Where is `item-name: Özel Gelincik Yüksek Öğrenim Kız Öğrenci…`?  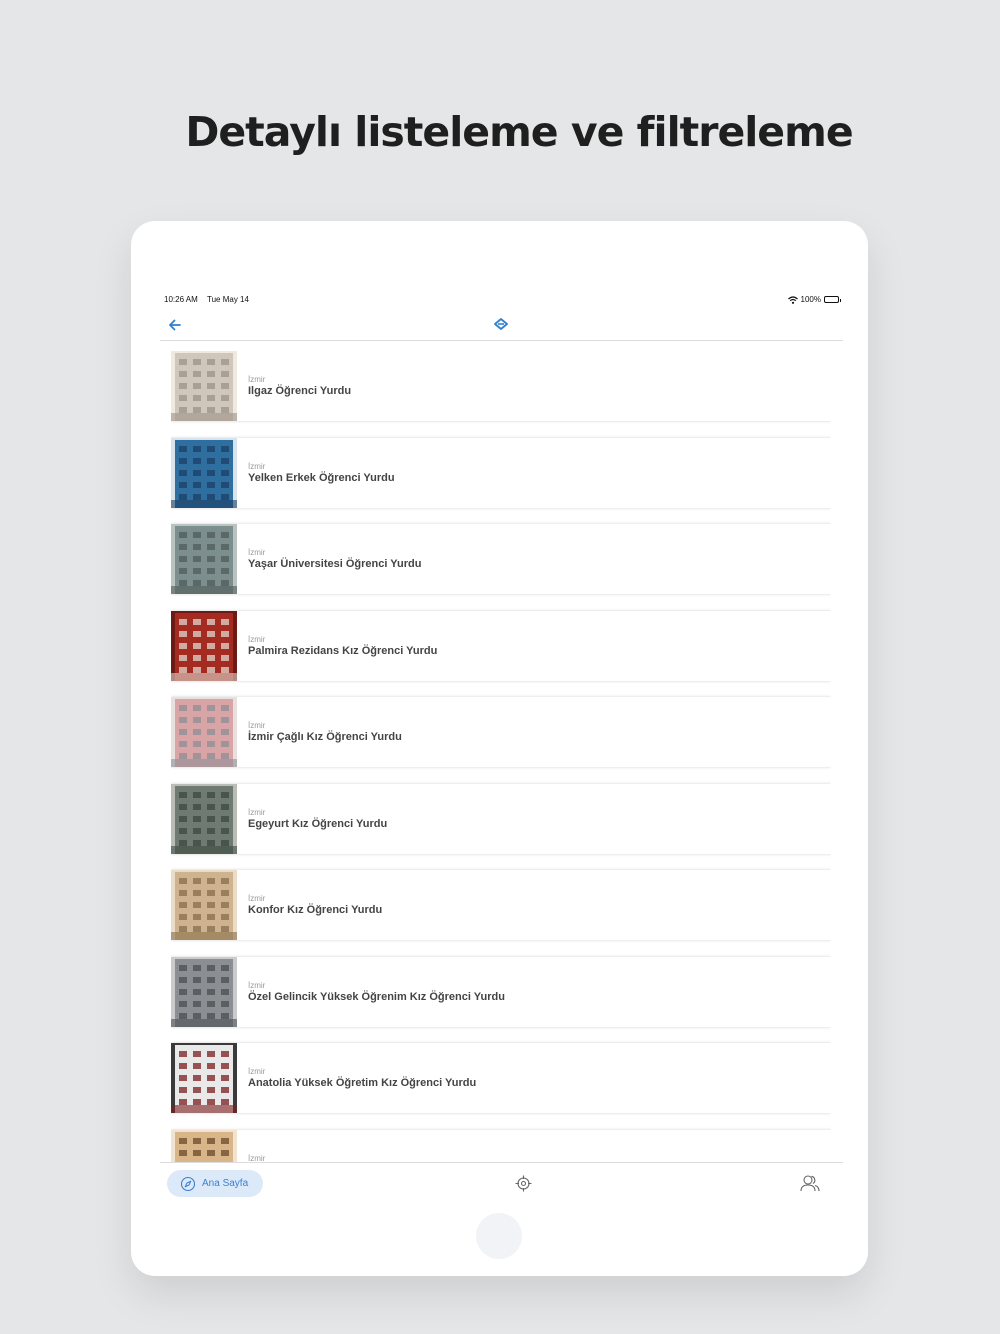 item-name: Özel Gelincik Yüksek Öğrenim Kız Öğrenci… is located at coordinates (376, 996).